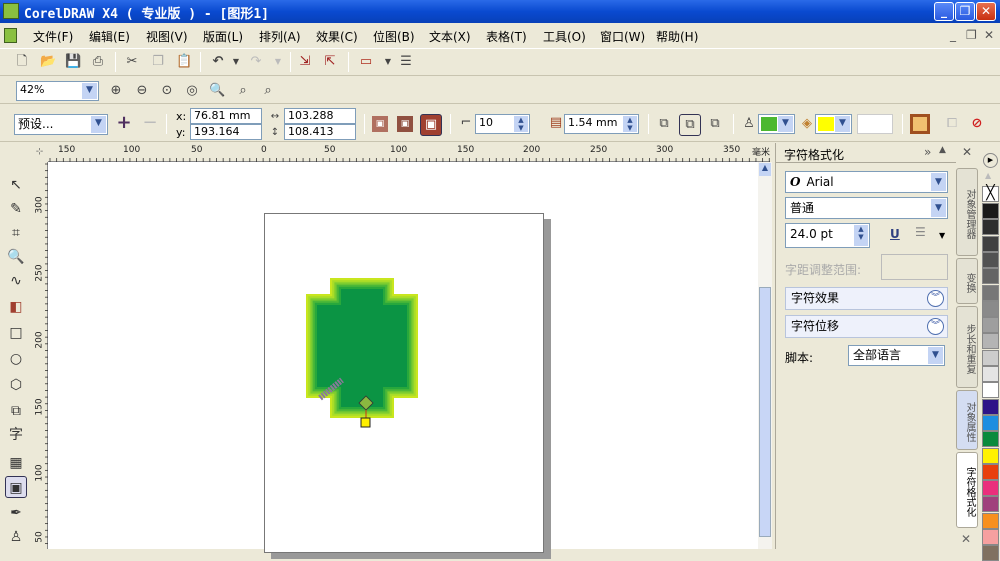 The width and height of the screenshot is (1000, 561). I want to click on menu-file: 文件(F), so click(53, 36).